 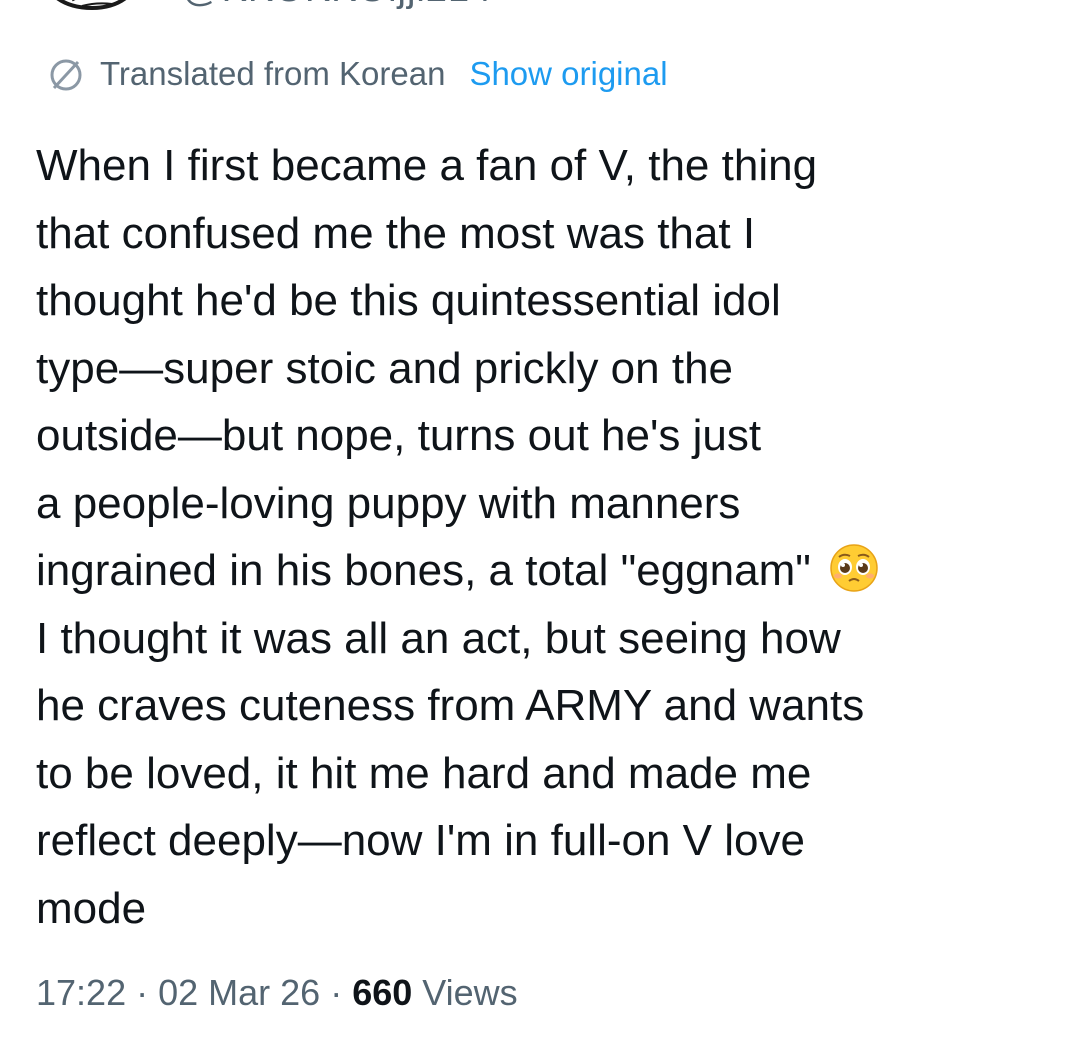 I want to click on tweet-line: to be loved, it hit me hard and made me, so click(x=424, y=773).